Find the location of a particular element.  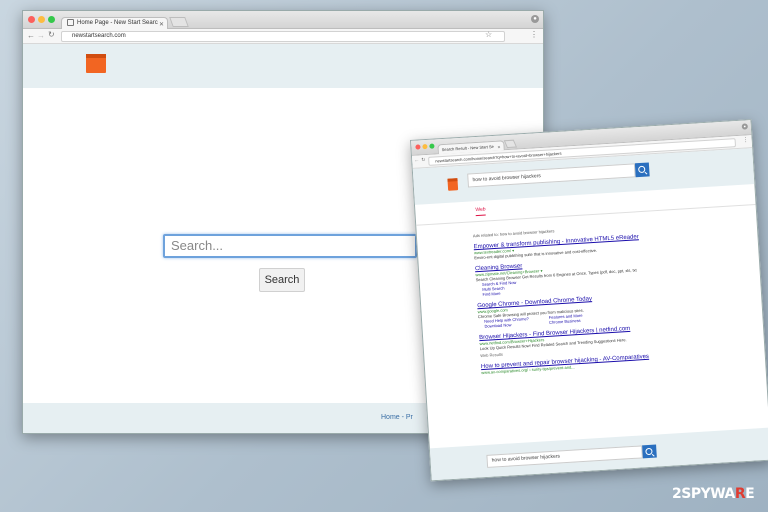

footer-search-input: how to avoid browser hijackers is located at coordinates (564, 456).